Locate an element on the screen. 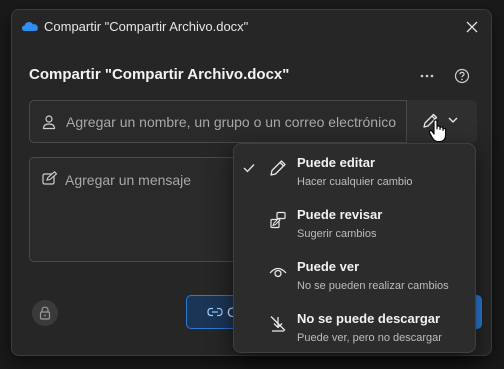 The width and height of the screenshot is (504, 369). menu-item-title: Puede ver is located at coordinates (328, 266).